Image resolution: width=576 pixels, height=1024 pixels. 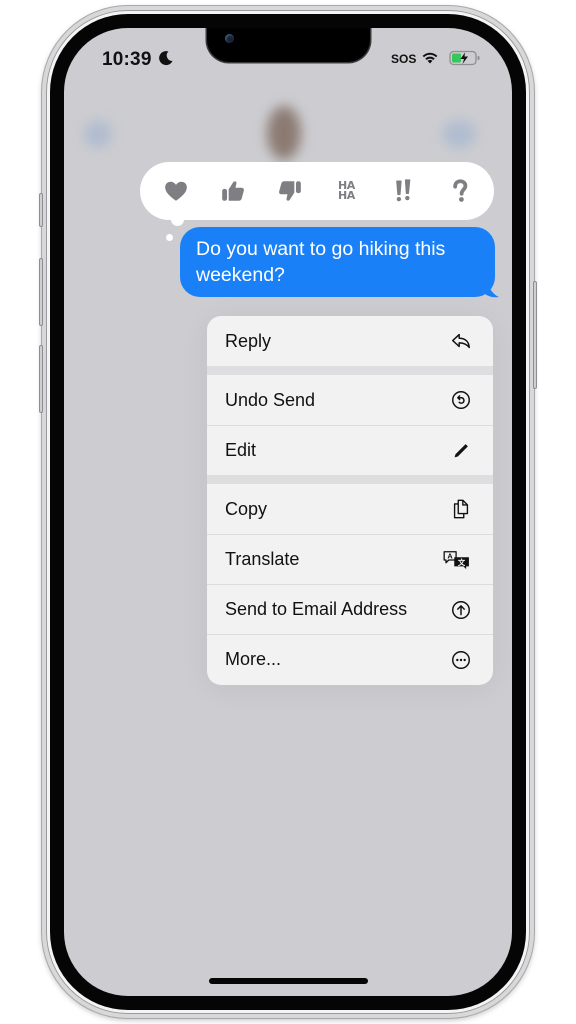 I want to click on moon-icon, so click(x=166, y=58).